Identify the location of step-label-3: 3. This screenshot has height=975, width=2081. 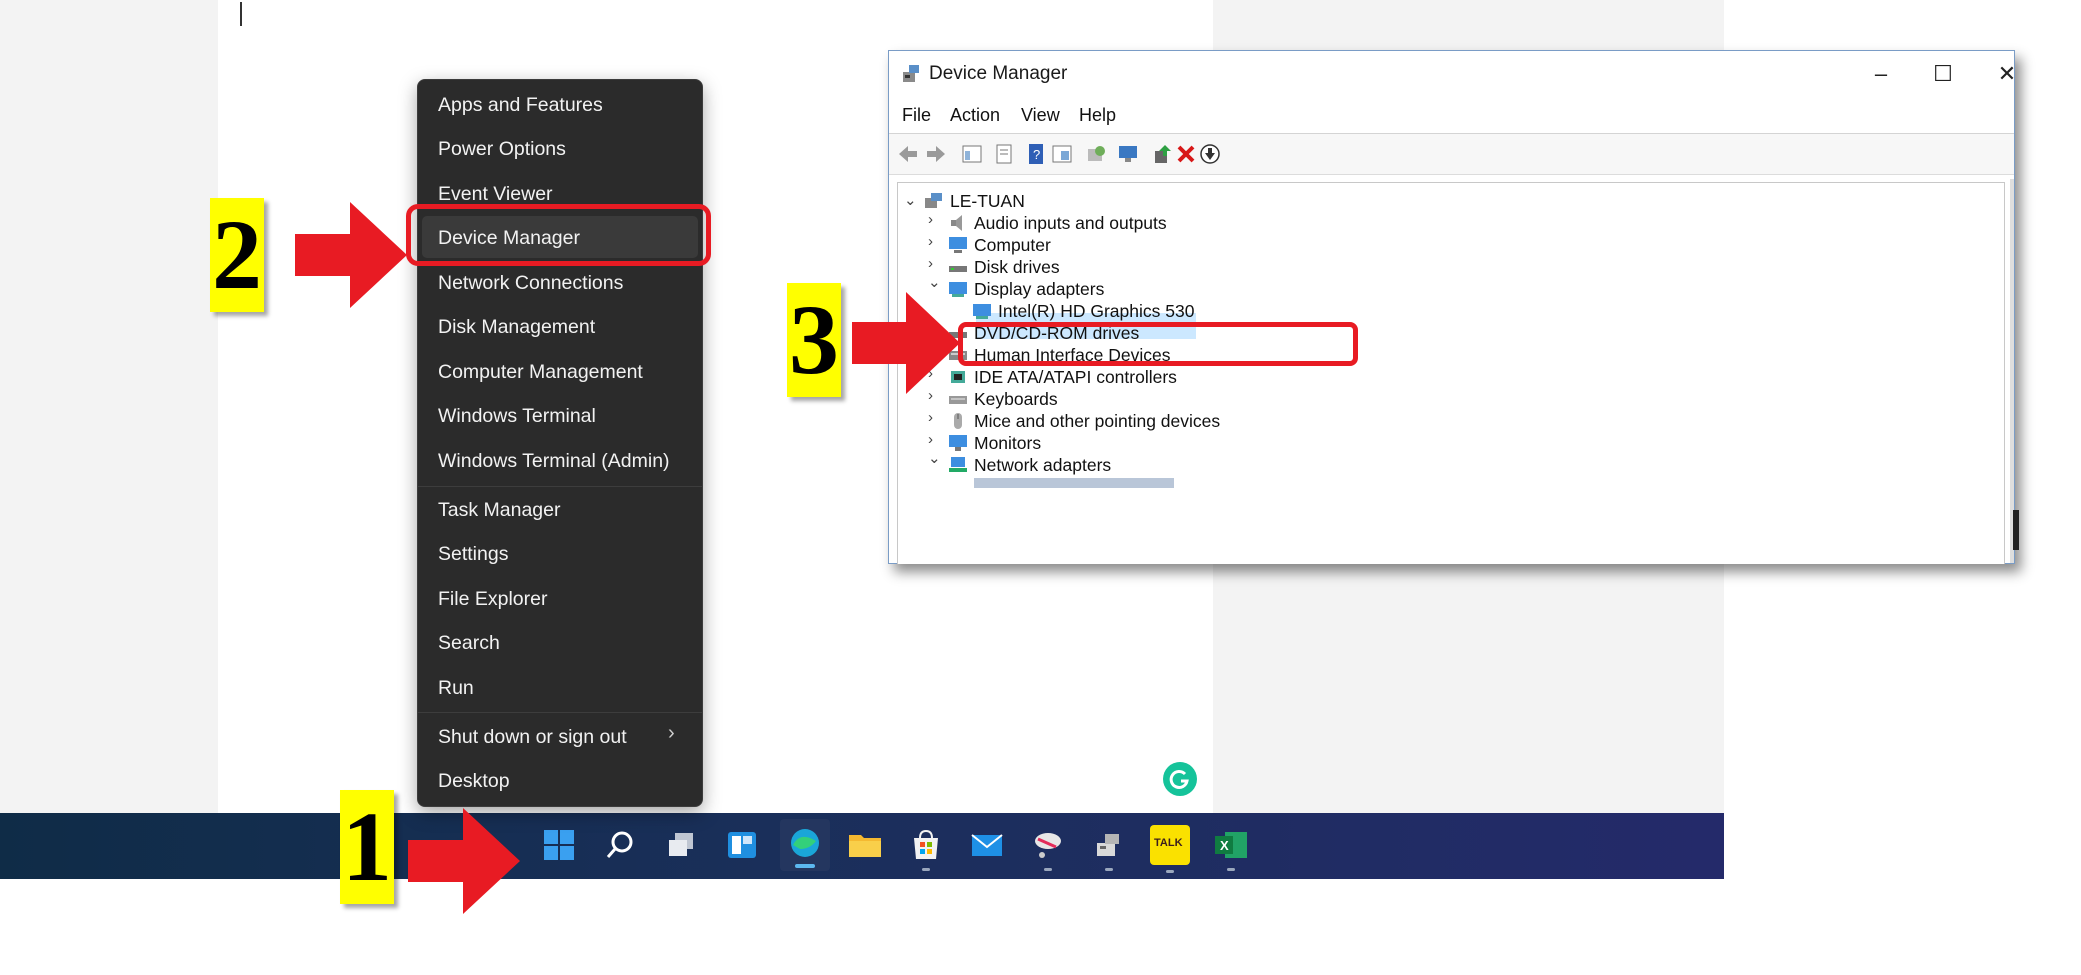
(814, 340).